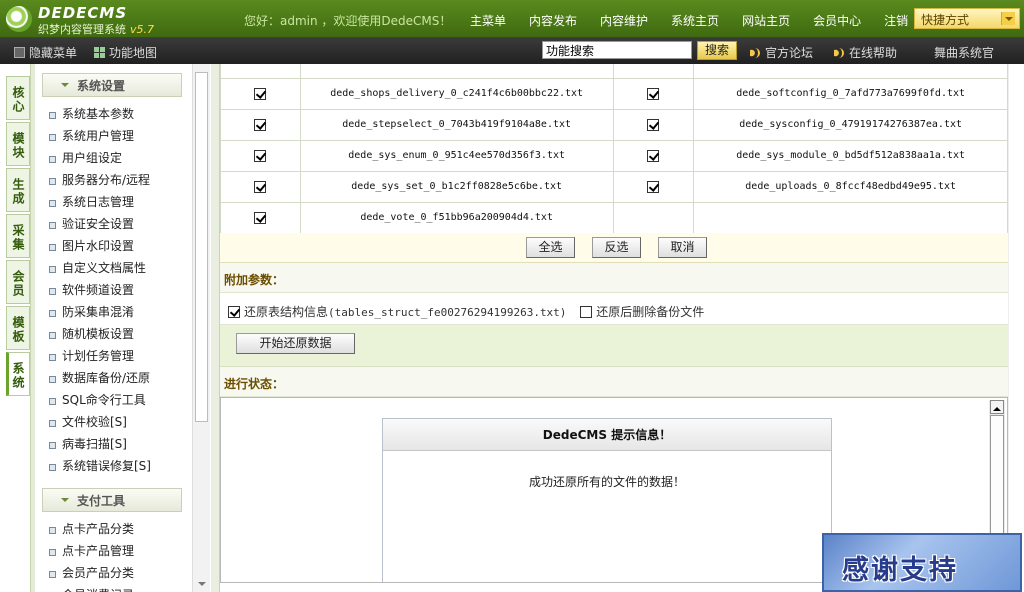  What do you see at coordinates (114, 136) in the screenshot?
I see `menu-item: 系统用户管理` at bounding box center [114, 136].